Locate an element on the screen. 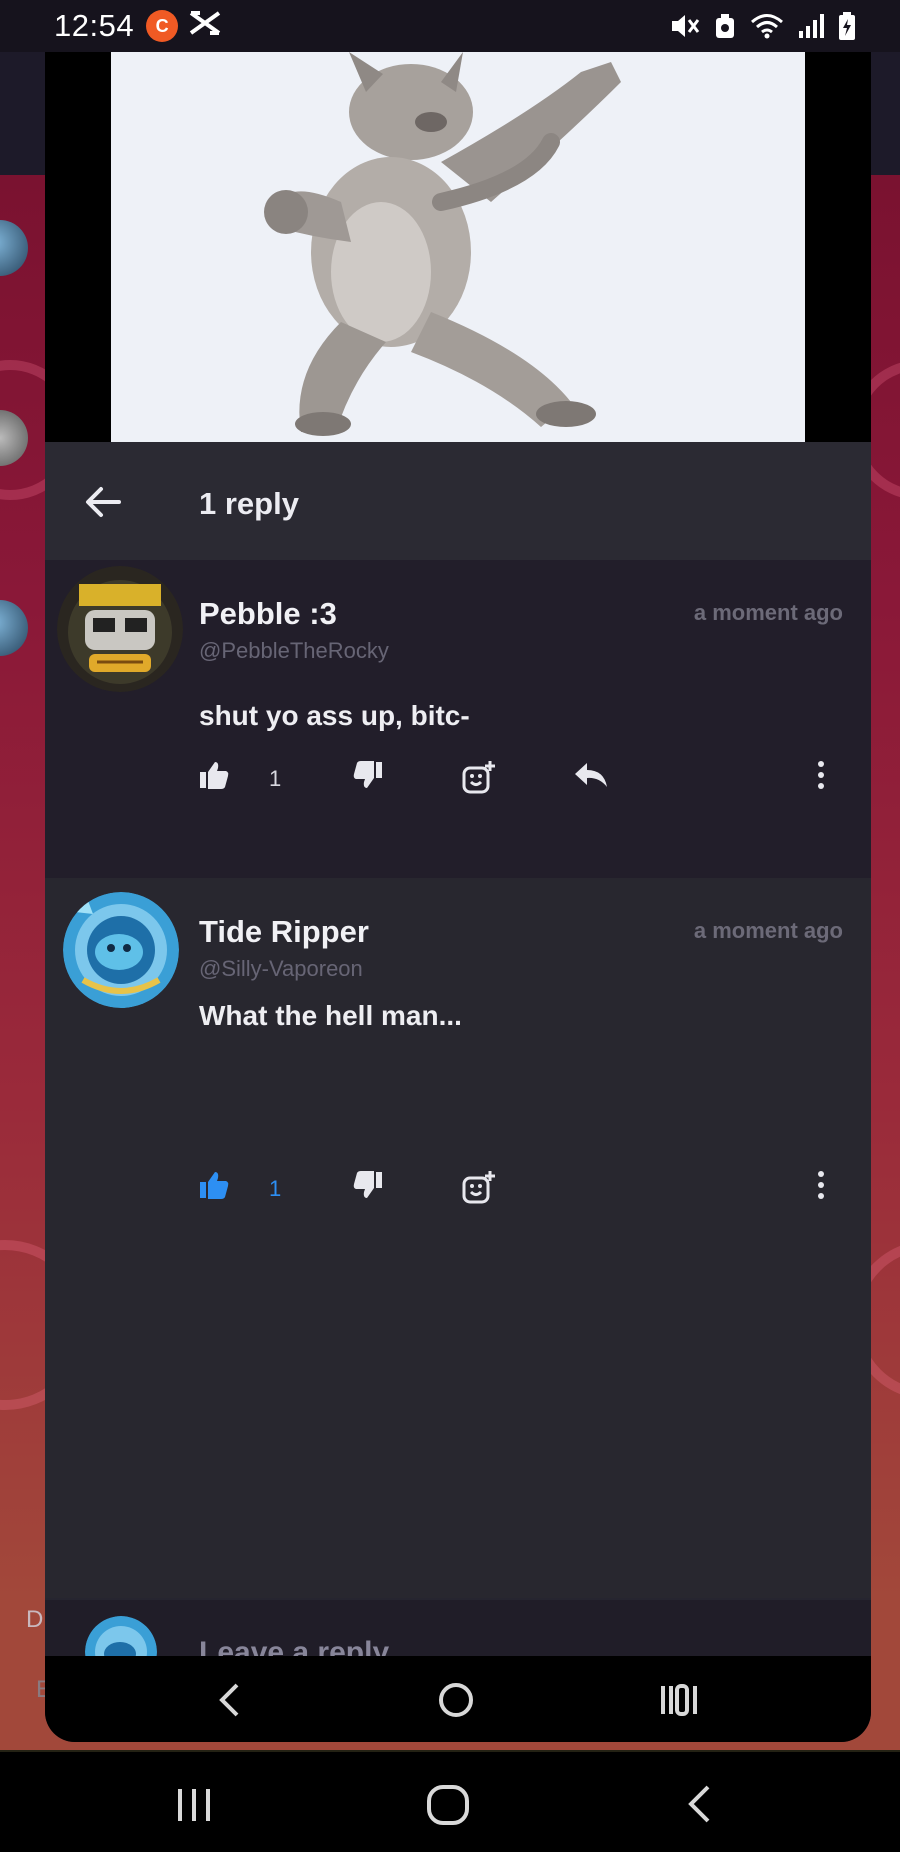 The width and height of the screenshot is (900, 1852). background-text-fragment: D is located at coordinates (35, 1619).